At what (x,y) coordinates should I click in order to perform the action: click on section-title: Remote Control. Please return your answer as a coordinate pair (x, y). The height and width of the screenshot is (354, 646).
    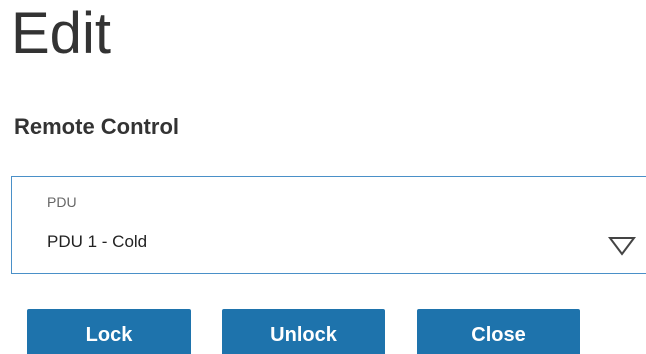
    Looking at the image, I should click on (96, 126).